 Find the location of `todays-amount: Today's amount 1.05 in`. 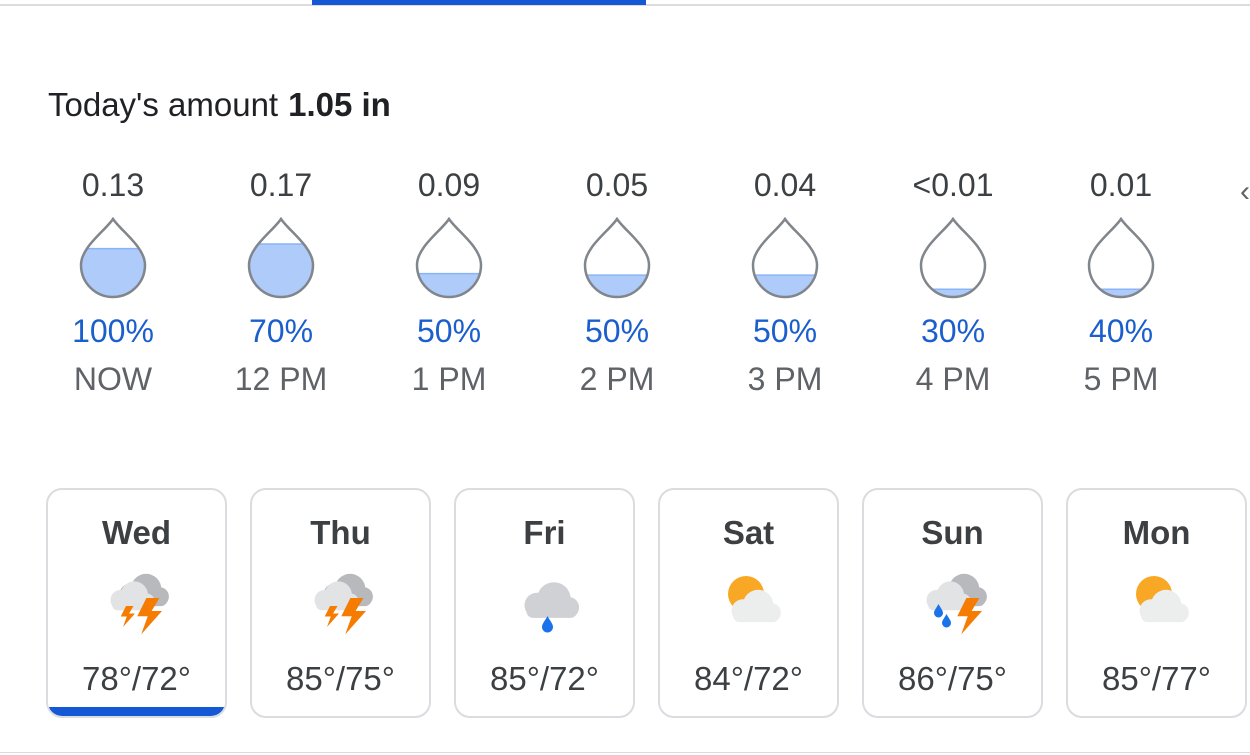

todays-amount: Today's amount 1.05 in is located at coordinates (219, 105).